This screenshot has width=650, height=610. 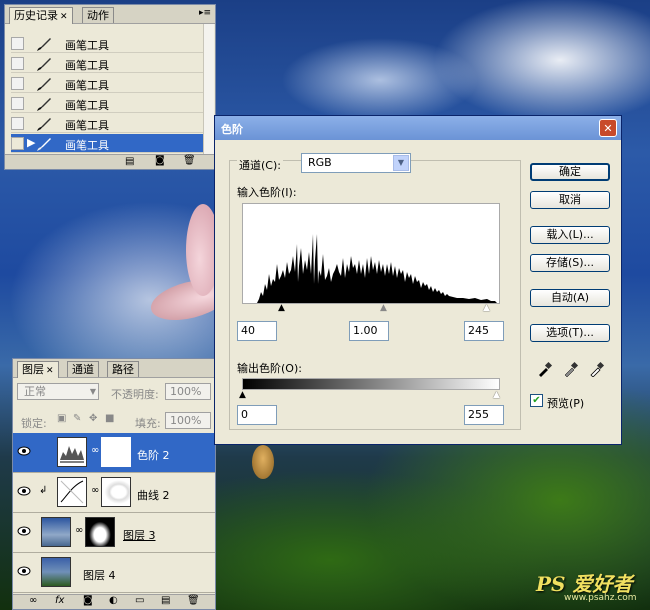 What do you see at coordinates (570, 200) in the screenshot?
I see `cancel-button: 取消` at bounding box center [570, 200].